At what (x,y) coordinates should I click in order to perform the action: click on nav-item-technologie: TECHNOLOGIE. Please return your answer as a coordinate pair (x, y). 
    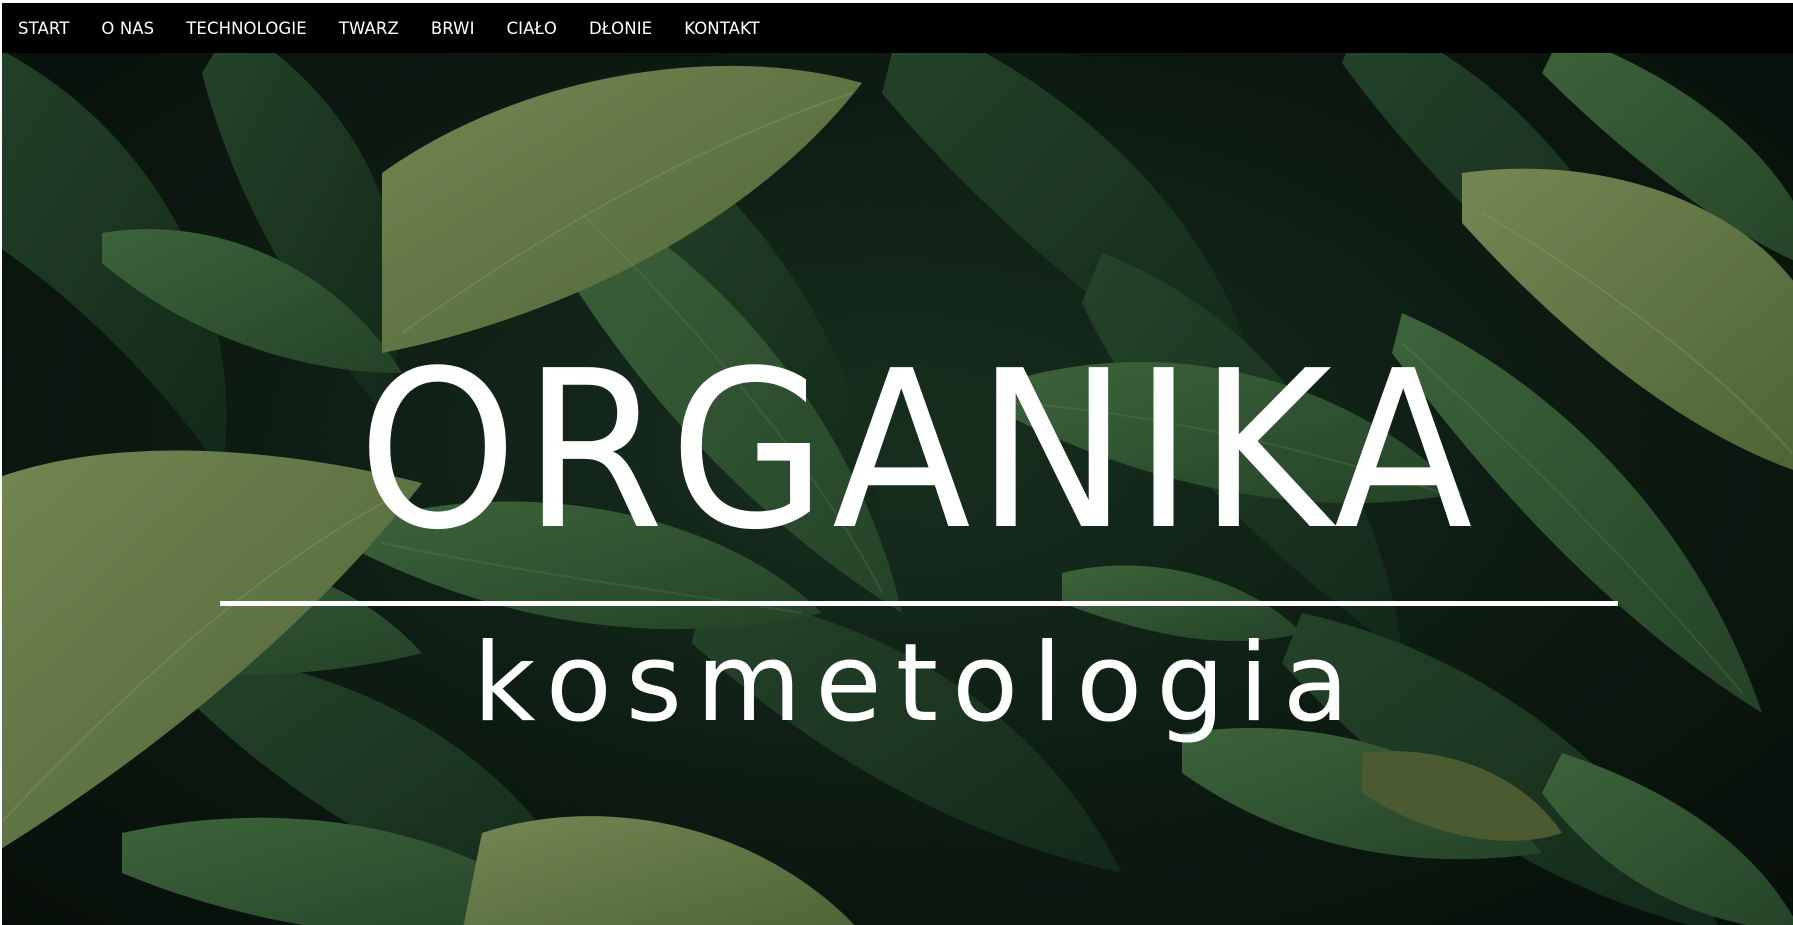
    Looking at the image, I should click on (246, 28).